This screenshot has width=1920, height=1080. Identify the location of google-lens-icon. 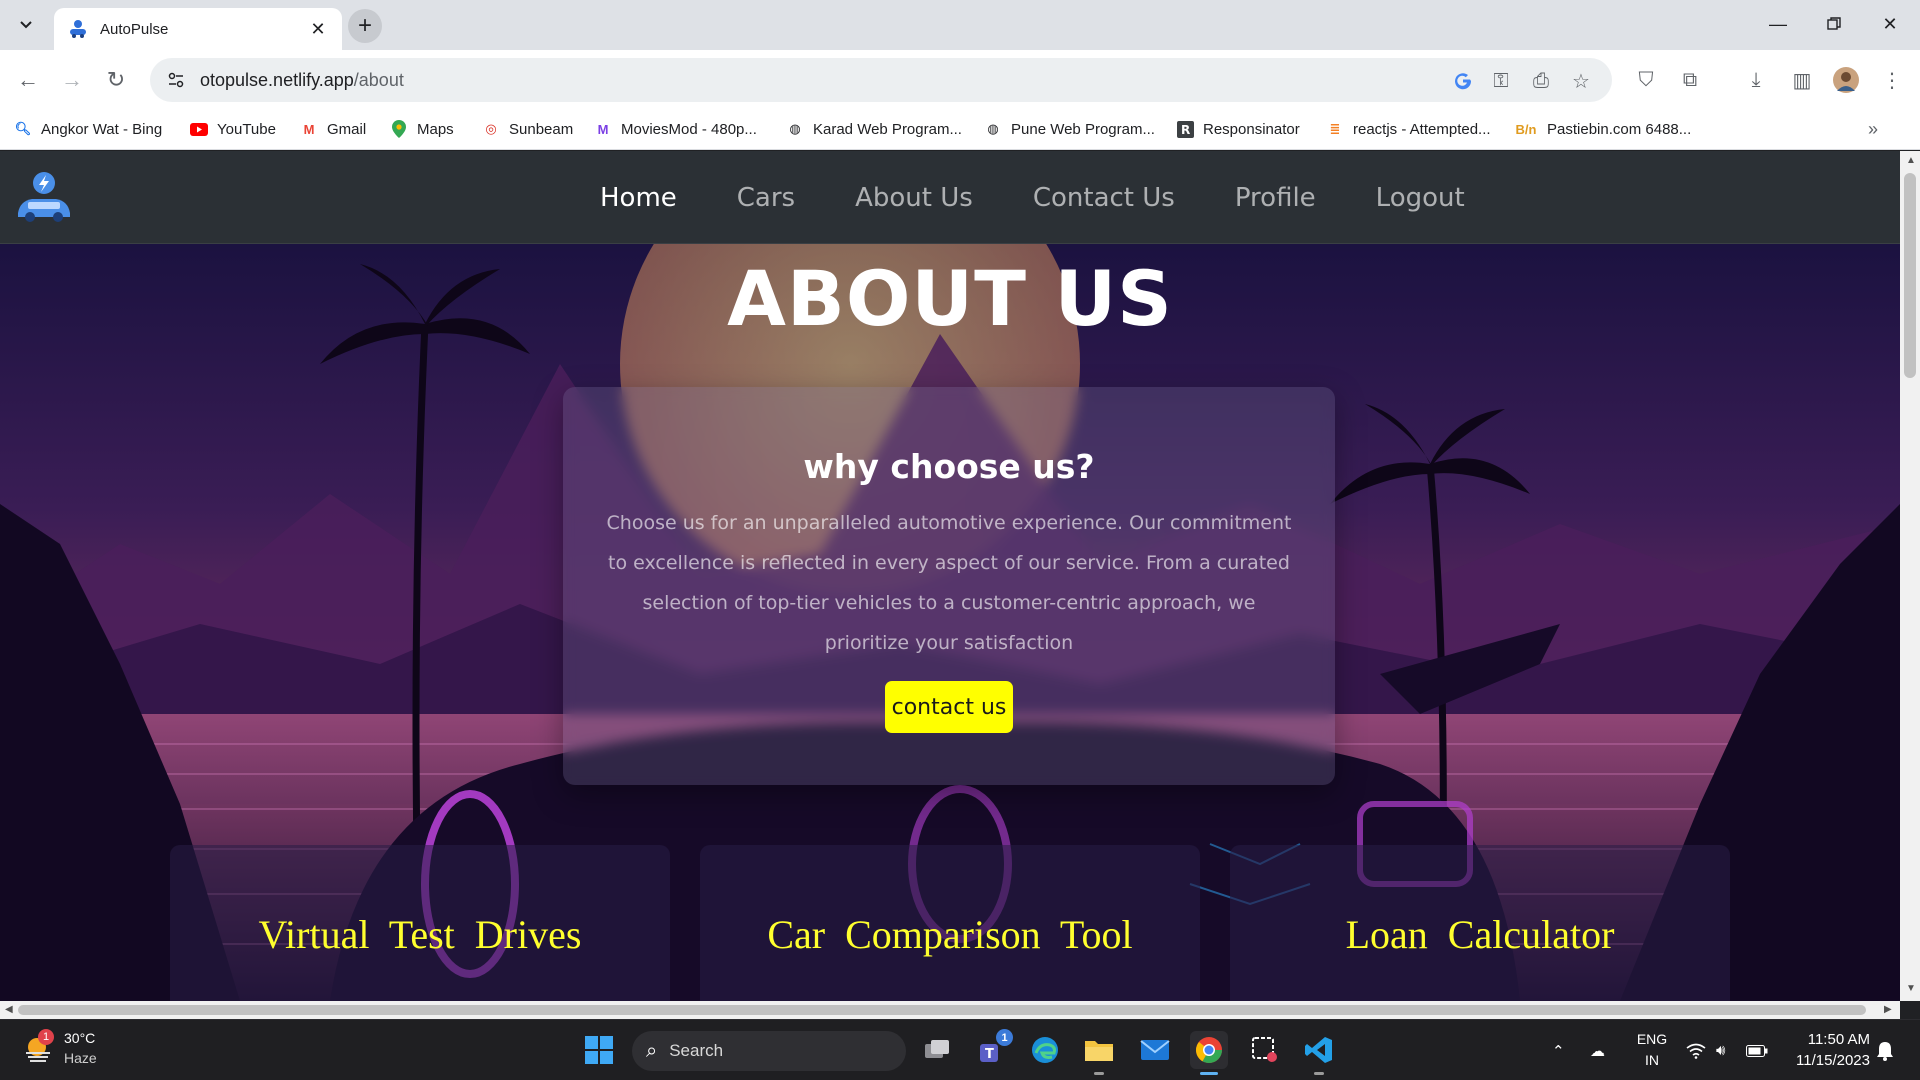
(1463, 81).